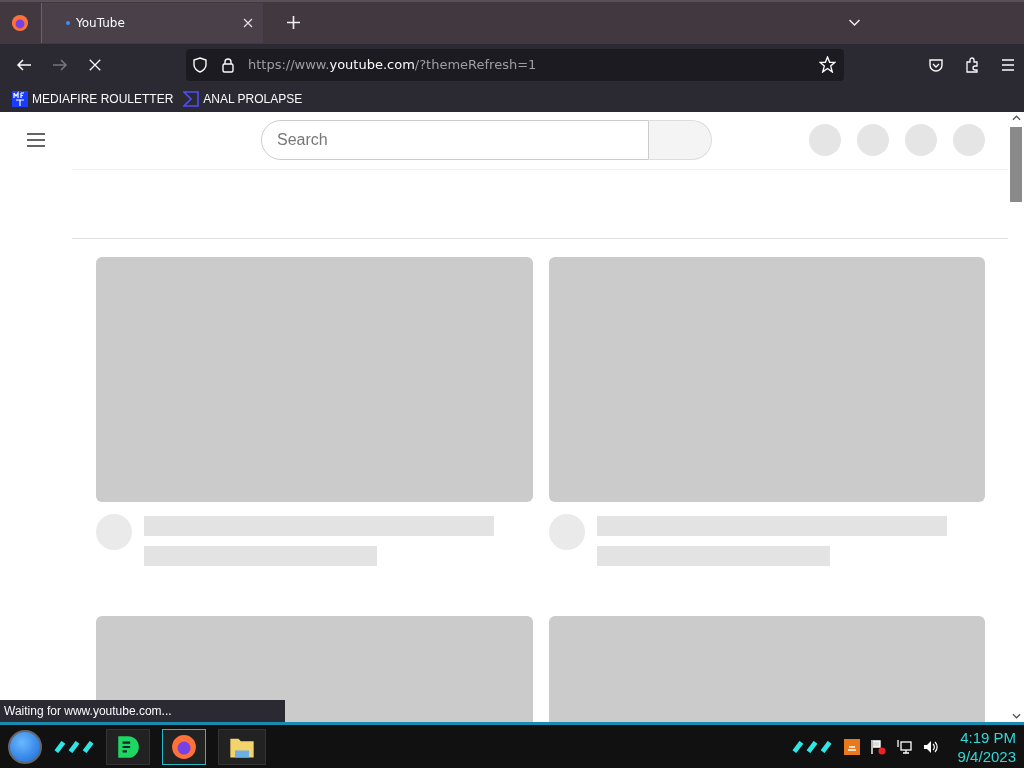 This screenshot has width=1024, height=768. I want to click on clock-date: 9/4/2023, so click(986, 756).